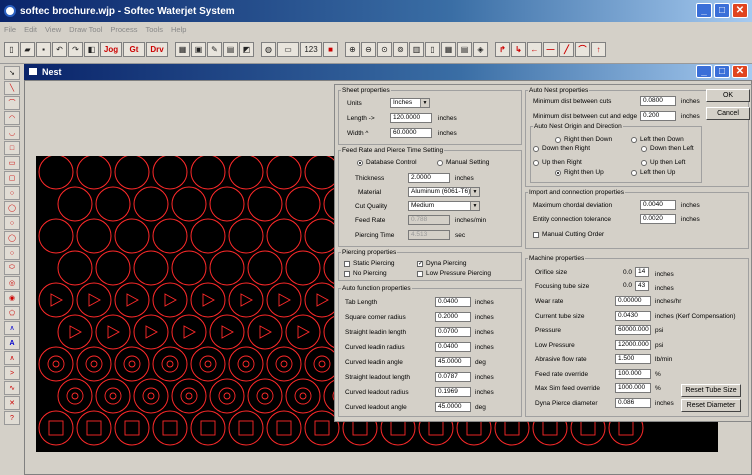 This screenshot has width=752, height=475. I want to click on auto-function-input: 0.0700, so click(453, 332).